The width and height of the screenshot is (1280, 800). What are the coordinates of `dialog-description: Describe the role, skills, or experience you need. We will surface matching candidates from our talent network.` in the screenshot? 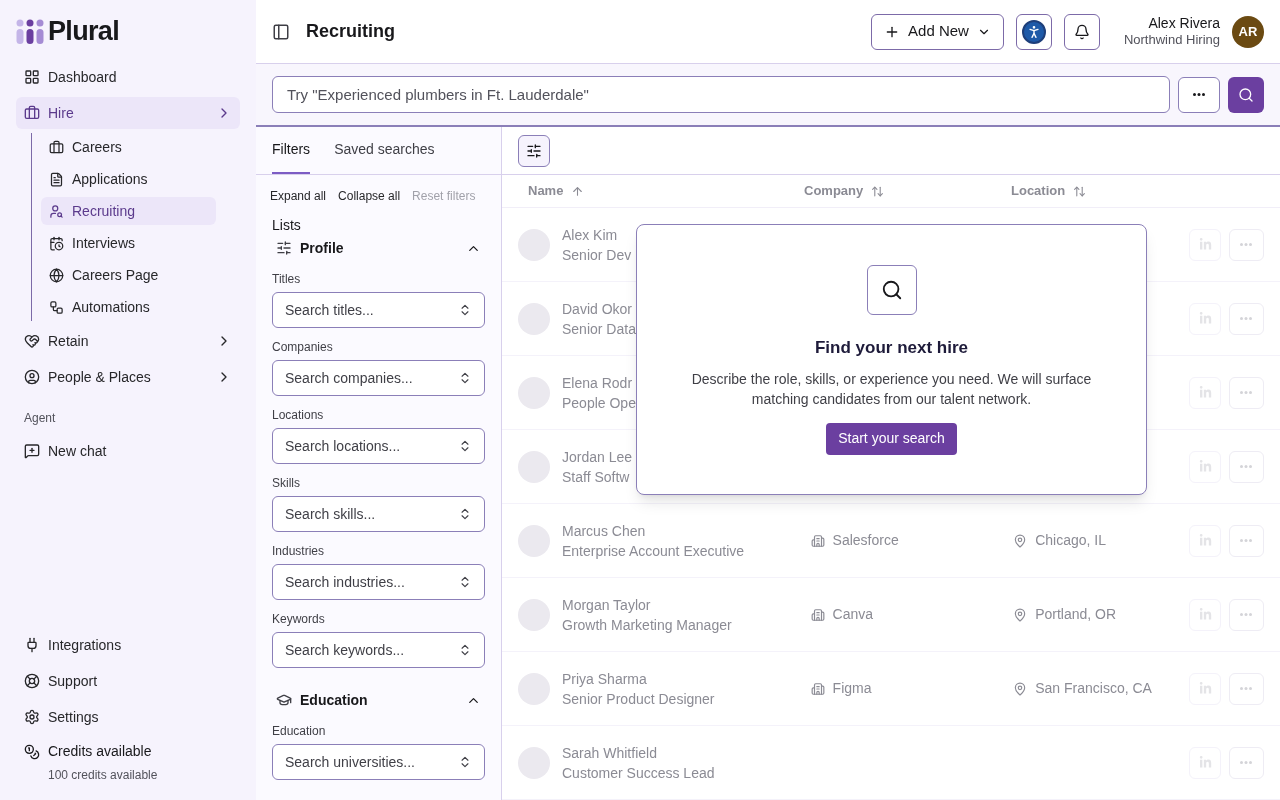 It's located at (891, 389).